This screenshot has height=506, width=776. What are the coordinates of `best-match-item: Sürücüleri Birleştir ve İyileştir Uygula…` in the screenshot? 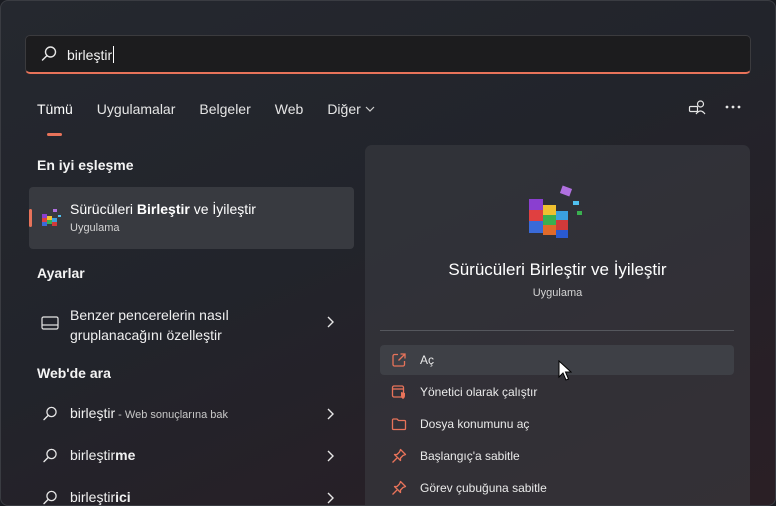 It's located at (191, 218).